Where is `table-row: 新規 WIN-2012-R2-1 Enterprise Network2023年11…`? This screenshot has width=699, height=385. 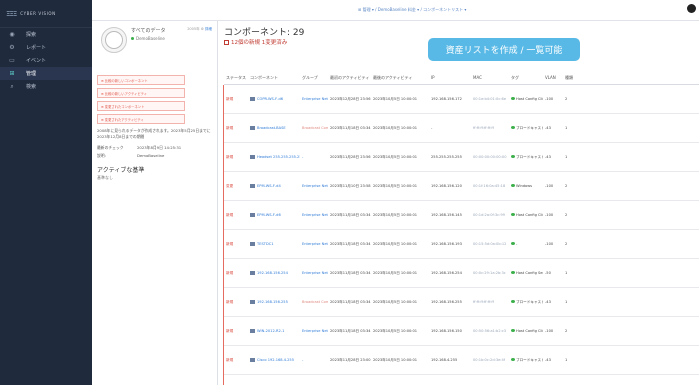 table-row: 新規 WIN-2012-R2-1 Enterprise Network2023年11… is located at coordinates (461, 331).